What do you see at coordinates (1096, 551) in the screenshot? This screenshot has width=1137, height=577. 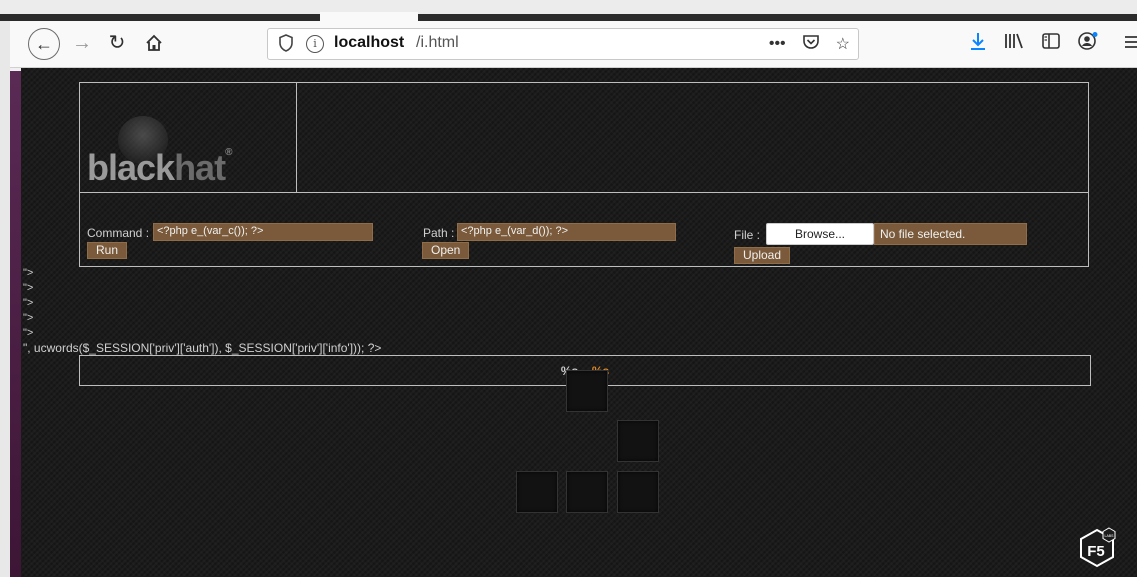 I see `f5-badge-text: F5` at bounding box center [1096, 551].